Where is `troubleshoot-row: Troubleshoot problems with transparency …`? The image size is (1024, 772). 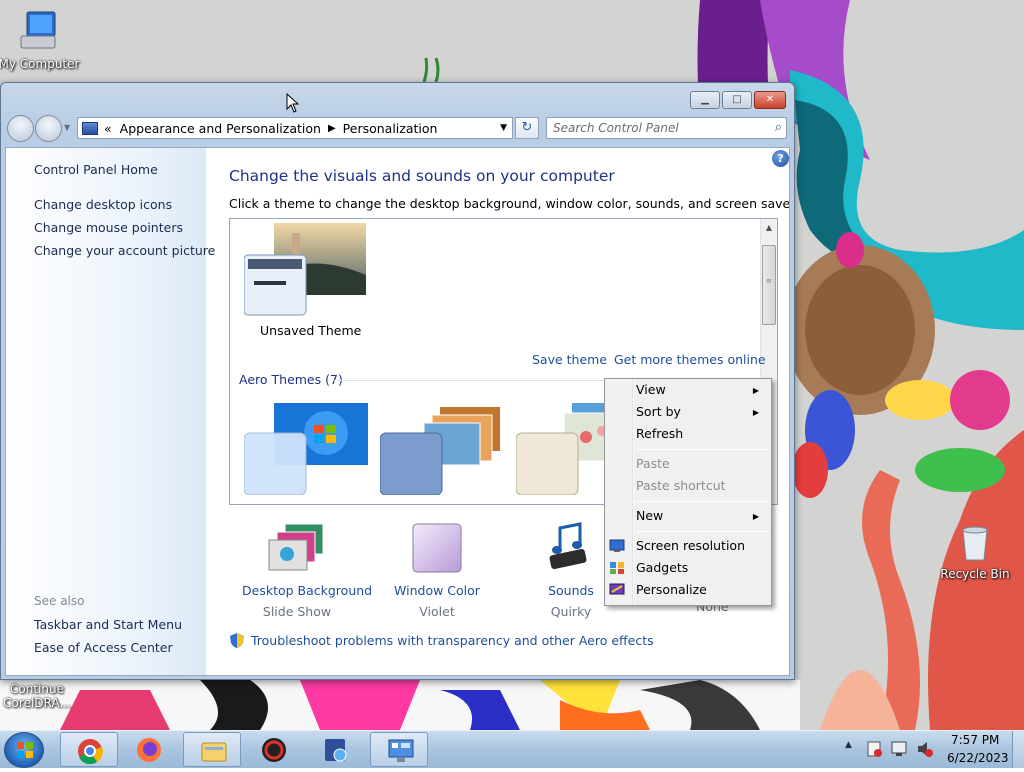 troubleshoot-row: Troubleshoot problems with transparency … is located at coordinates (441, 640).